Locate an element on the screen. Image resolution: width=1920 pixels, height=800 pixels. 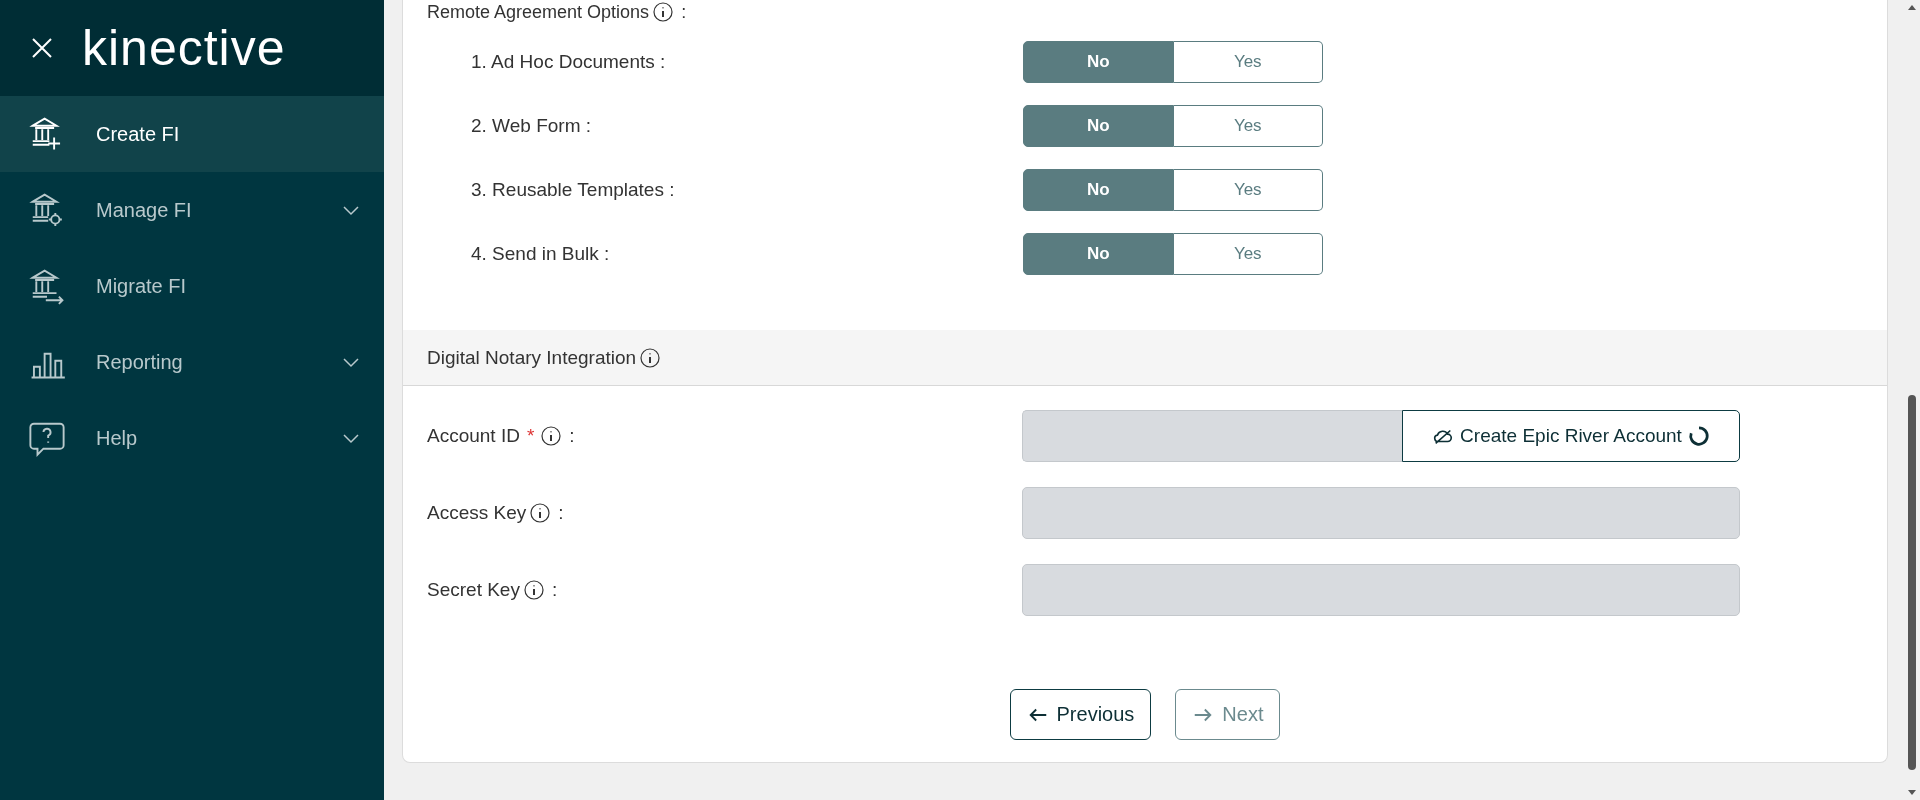
sidebar-item: Reporting is located at coordinates (192, 362).